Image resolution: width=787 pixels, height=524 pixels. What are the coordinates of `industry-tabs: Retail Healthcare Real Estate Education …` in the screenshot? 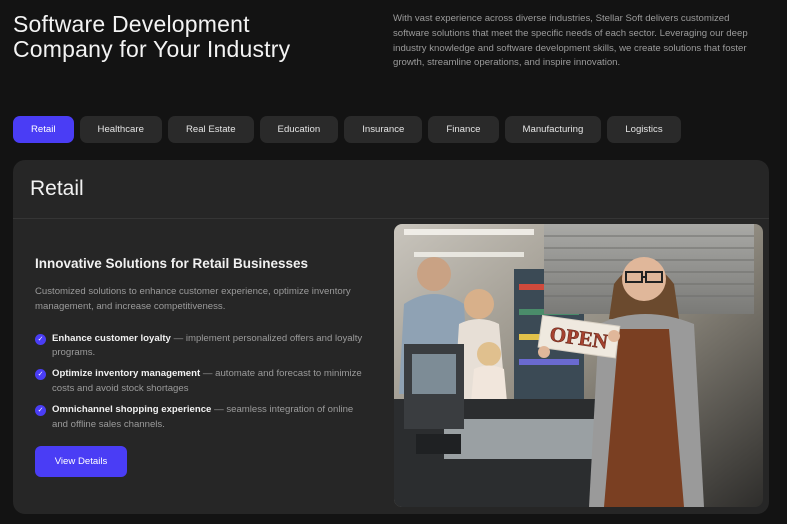 It's located at (347, 129).